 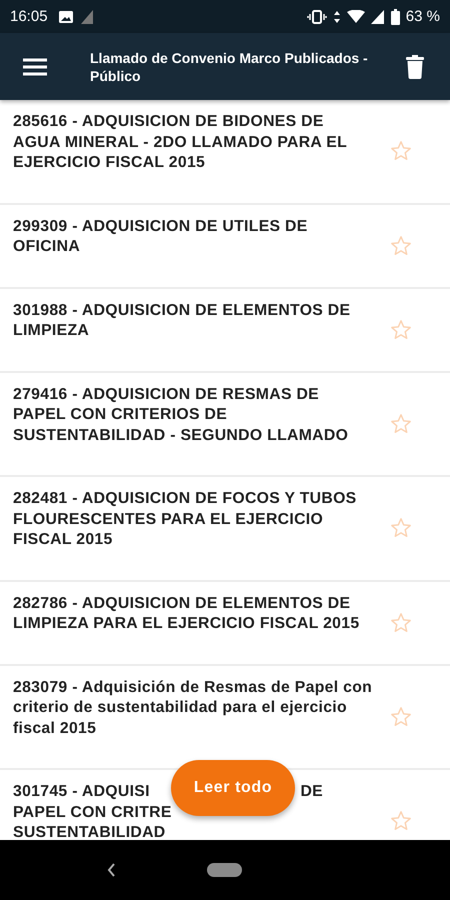 I want to click on app-bar-title: Llamado de Convenio Marco Publicados - Público, so click(x=229, y=66).